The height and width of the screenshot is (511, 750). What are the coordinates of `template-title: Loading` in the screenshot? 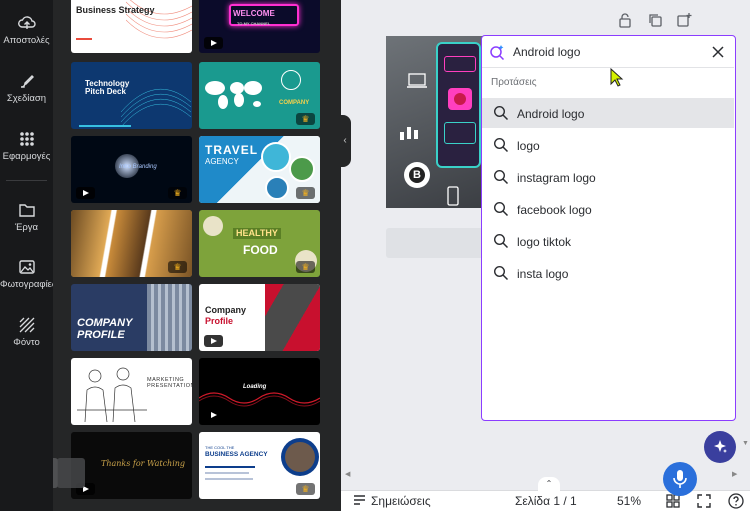 It's located at (255, 387).